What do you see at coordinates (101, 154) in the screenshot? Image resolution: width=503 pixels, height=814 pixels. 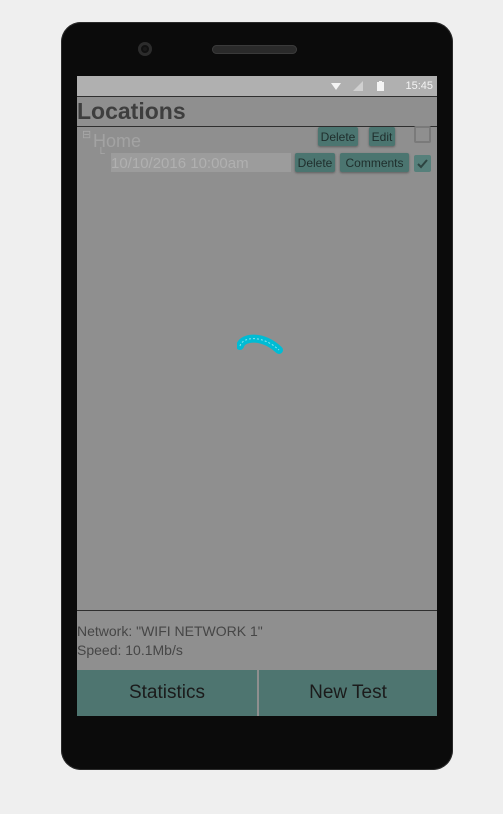 I see `tree-connector-icon: └` at bounding box center [101, 154].